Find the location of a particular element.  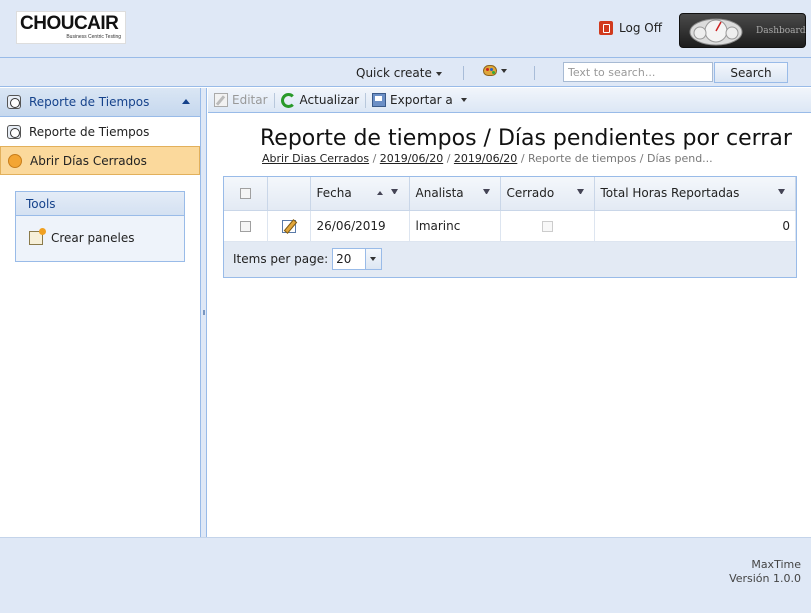

select-all-header is located at coordinates (246, 194).